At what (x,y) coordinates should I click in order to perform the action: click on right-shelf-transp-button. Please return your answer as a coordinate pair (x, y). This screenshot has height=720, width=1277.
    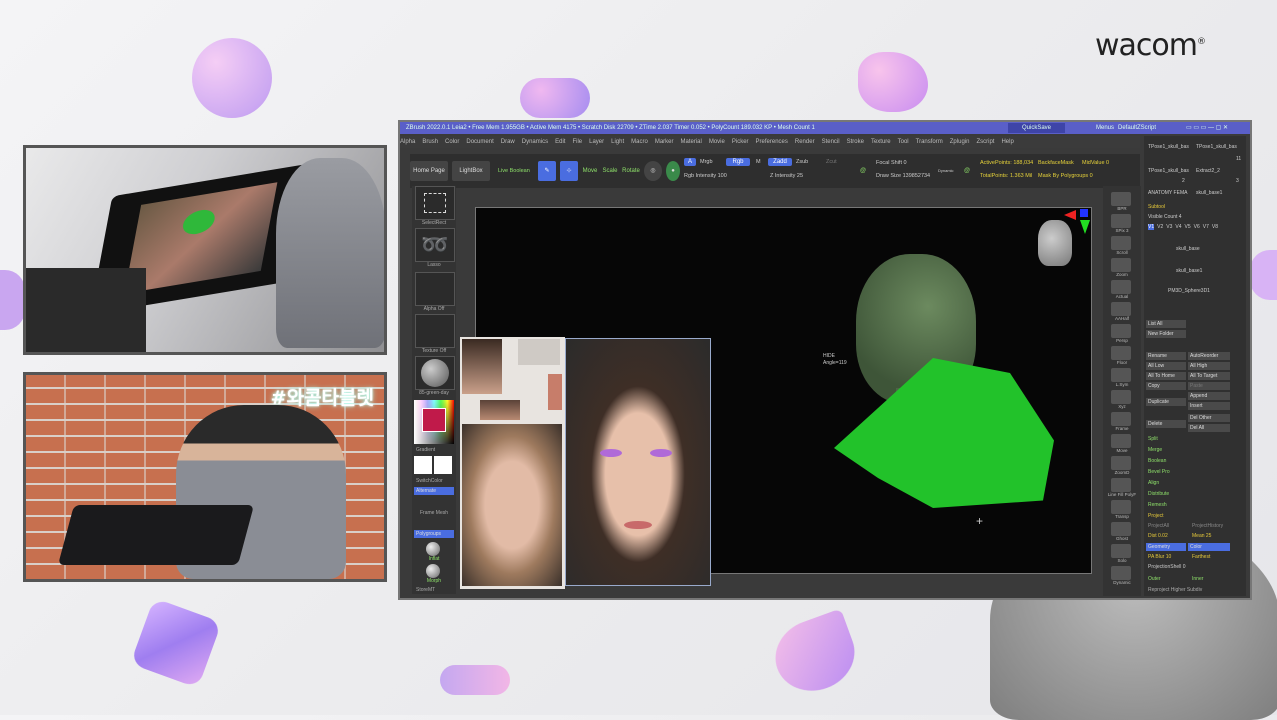
    Looking at the image, I should click on (1121, 507).